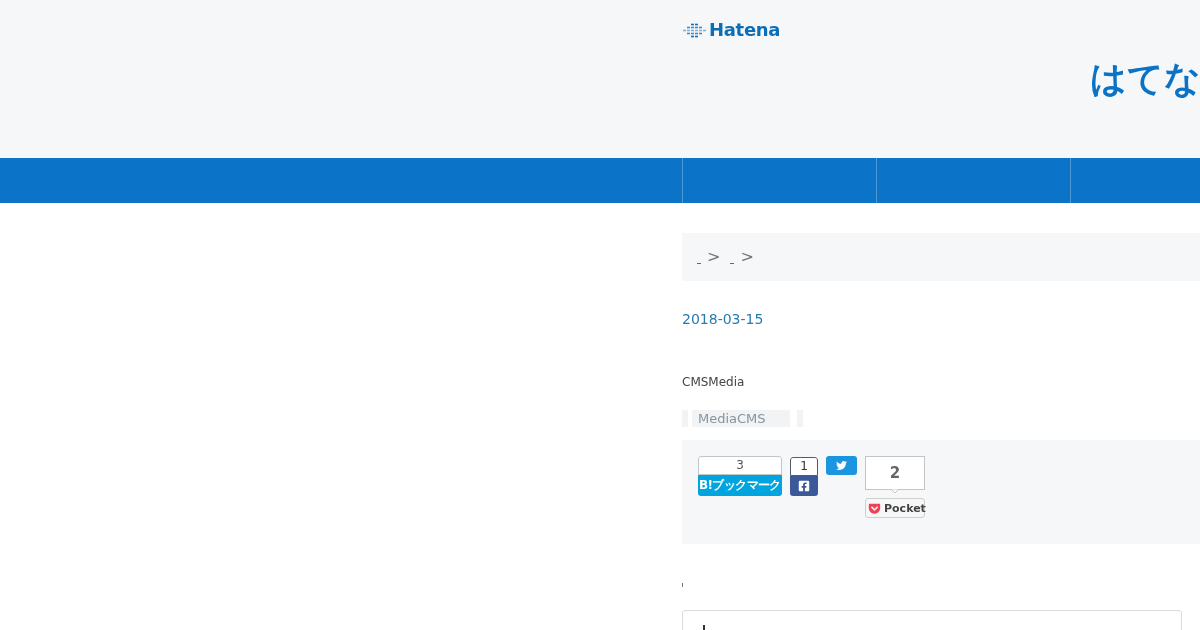  What do you see at coordinates (804, 486) in the screenshot?
I see `facebook-icon` at bounding box center [804, 486].